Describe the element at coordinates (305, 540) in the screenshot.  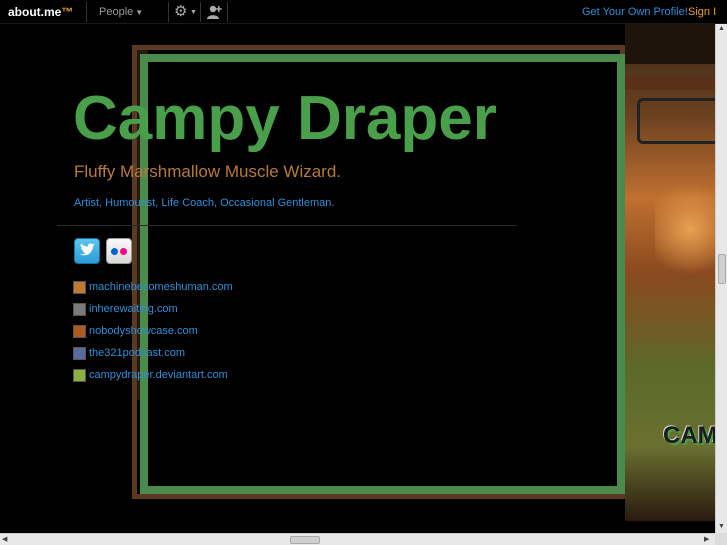
I see `horizontal-scroll-thumb` at that location.